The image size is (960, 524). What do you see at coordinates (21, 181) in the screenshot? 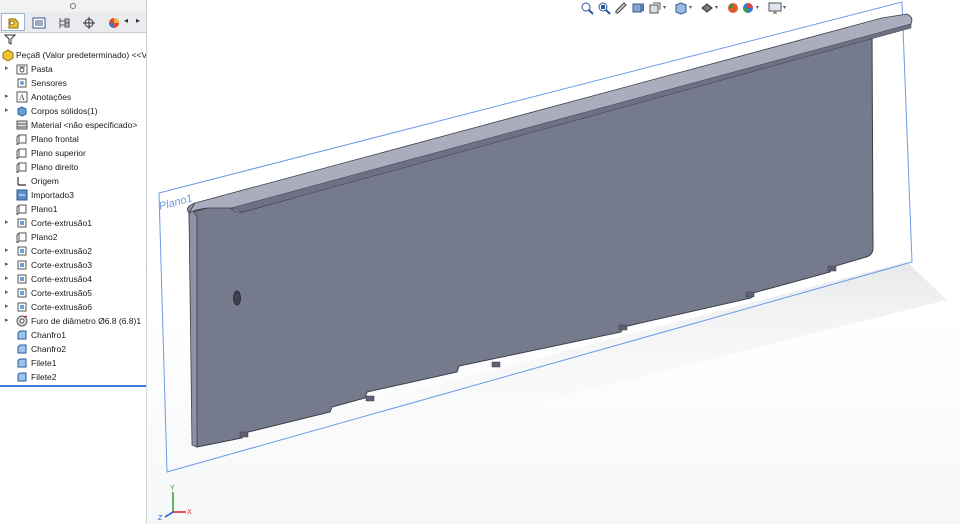
I see `origin-icon` at bounding box center [21, 181].